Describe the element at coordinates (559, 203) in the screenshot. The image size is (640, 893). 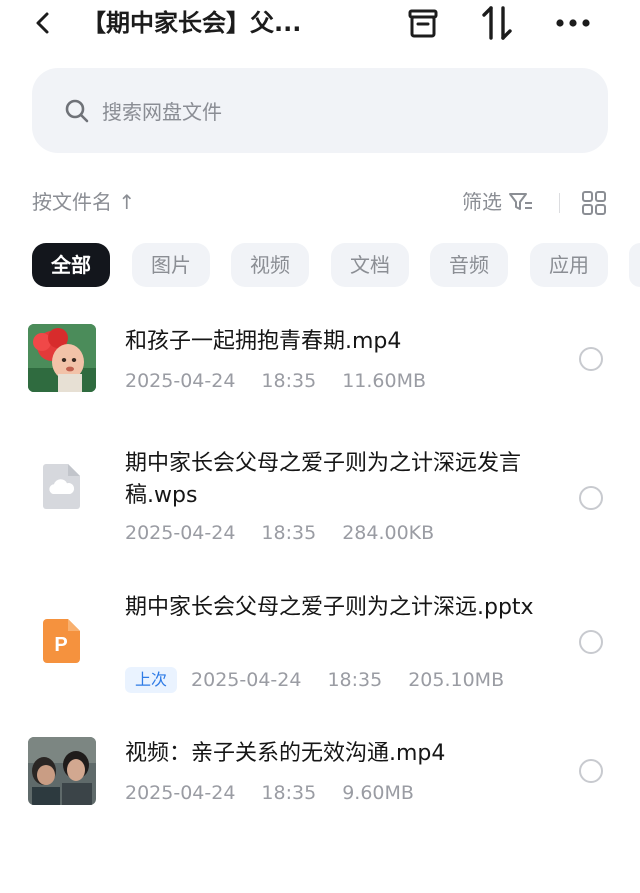
I see `divider` at that location.